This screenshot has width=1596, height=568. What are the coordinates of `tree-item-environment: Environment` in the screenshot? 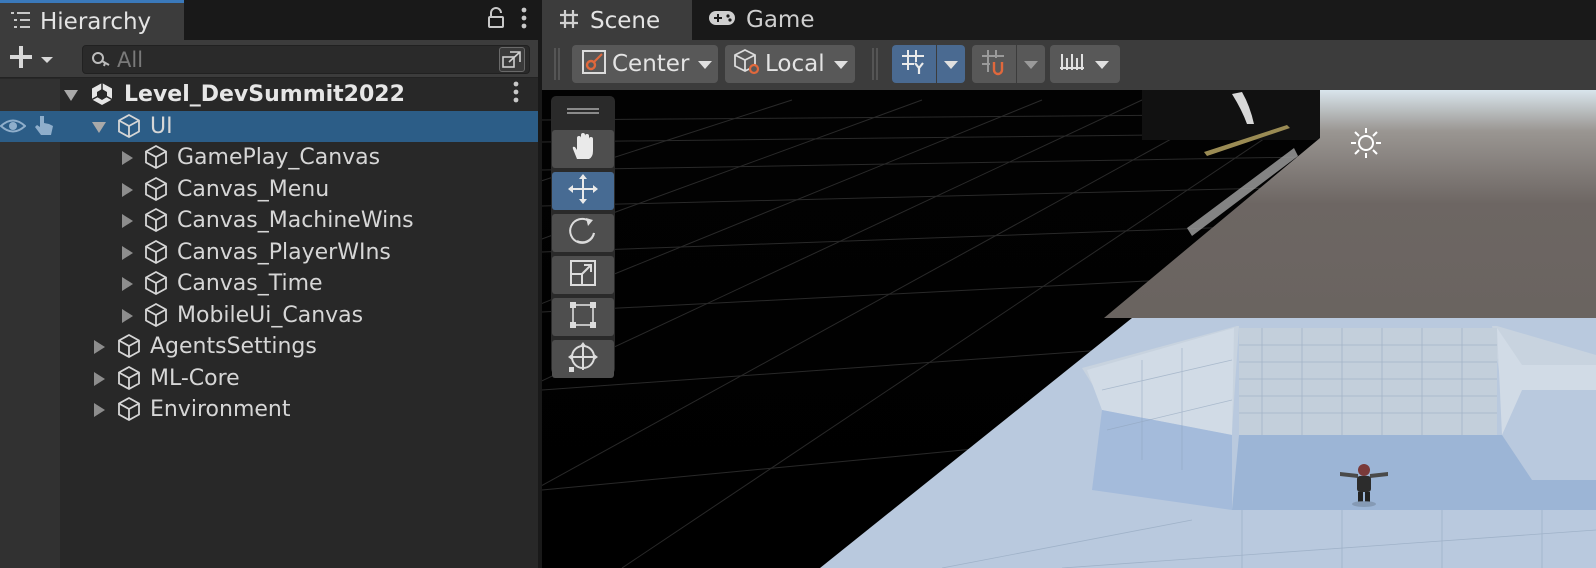 It's located at (269, 409).